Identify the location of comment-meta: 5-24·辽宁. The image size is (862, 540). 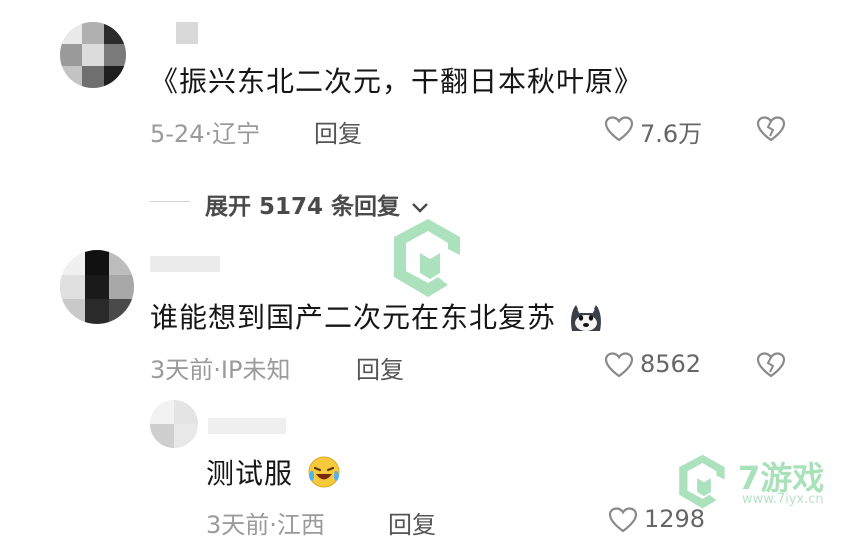
(205, 134).